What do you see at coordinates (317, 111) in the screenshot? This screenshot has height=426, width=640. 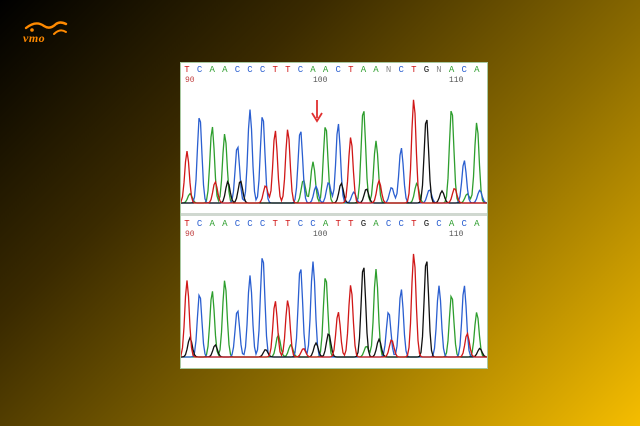 I see `mutation-arrow-icon` at bounding box center [317, 111].